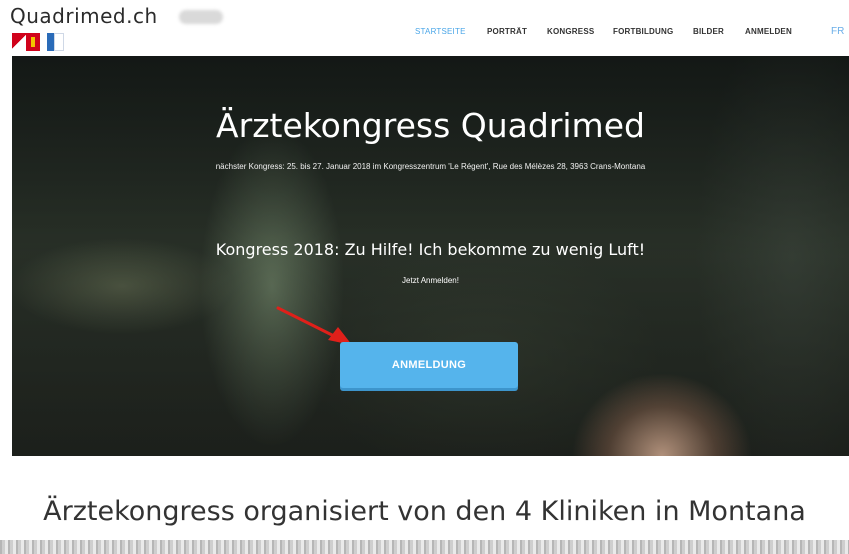  I want to click on hero-small-text: Jetzt Anmelden!, so click(430, 280).